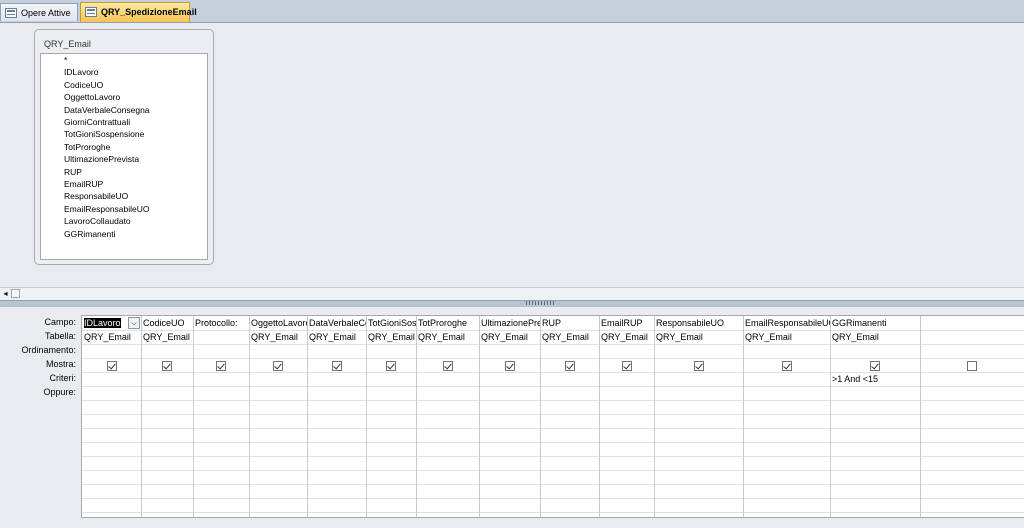  I want to click on field-list-item: ResponsabileUO, so click(96, 196).